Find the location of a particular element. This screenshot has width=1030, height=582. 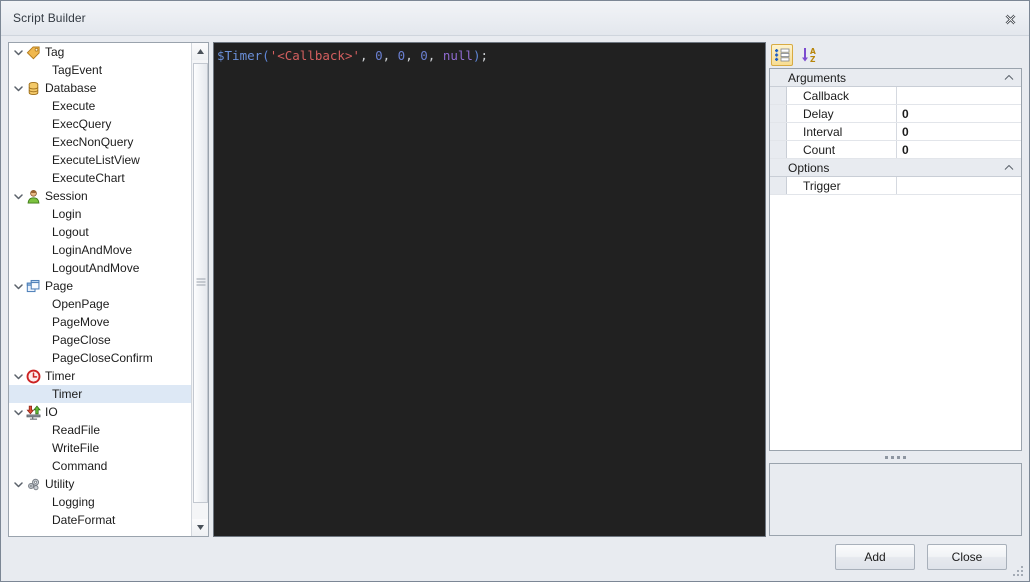

tag-icon is located at coordinates (33, 52).